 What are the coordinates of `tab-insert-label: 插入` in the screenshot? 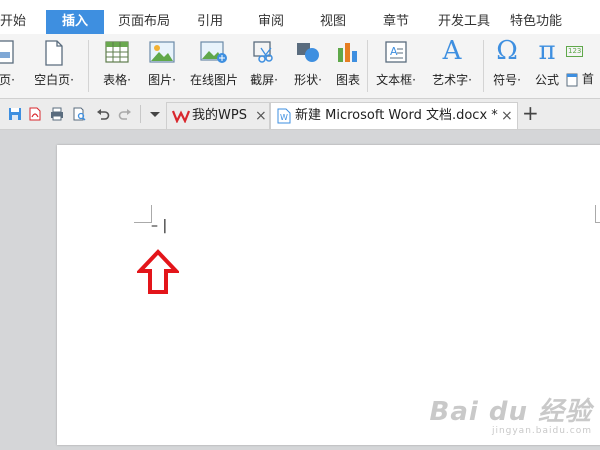 It's located at (74, 21).